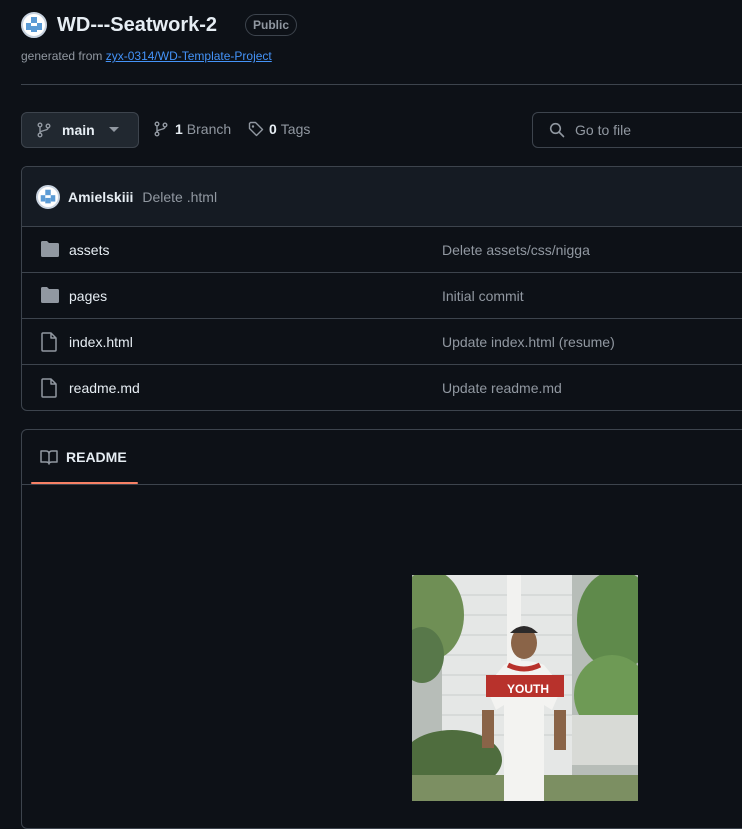 This screenshot has height=829, width=742. What do you see at coordinates (603, 130) in the screenshot?
I see `search-placeholder: Go to file` at bounding box center [603, 130].